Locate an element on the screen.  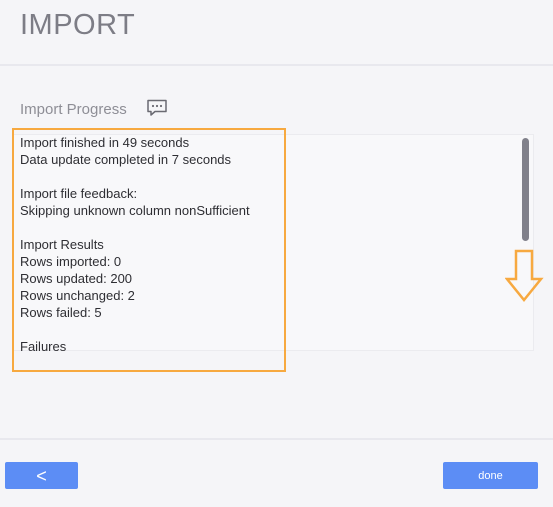
done-button: done is located at coordinates (490, 475).